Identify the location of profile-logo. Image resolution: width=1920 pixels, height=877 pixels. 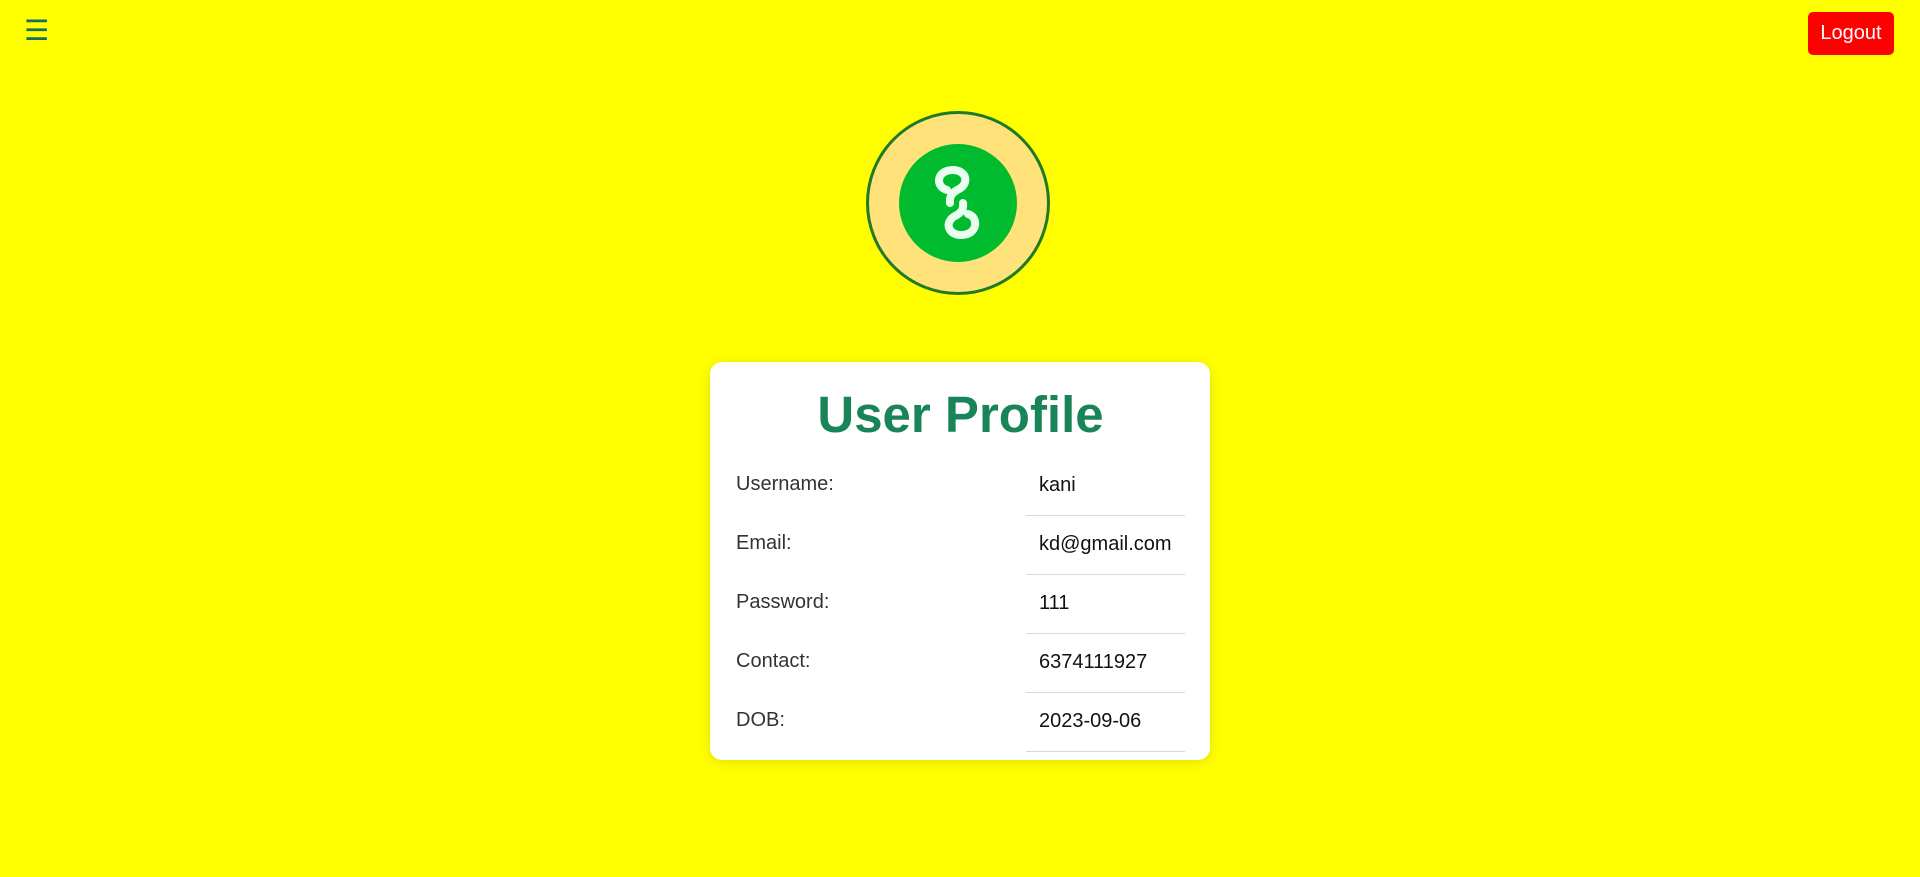
(958, 203).